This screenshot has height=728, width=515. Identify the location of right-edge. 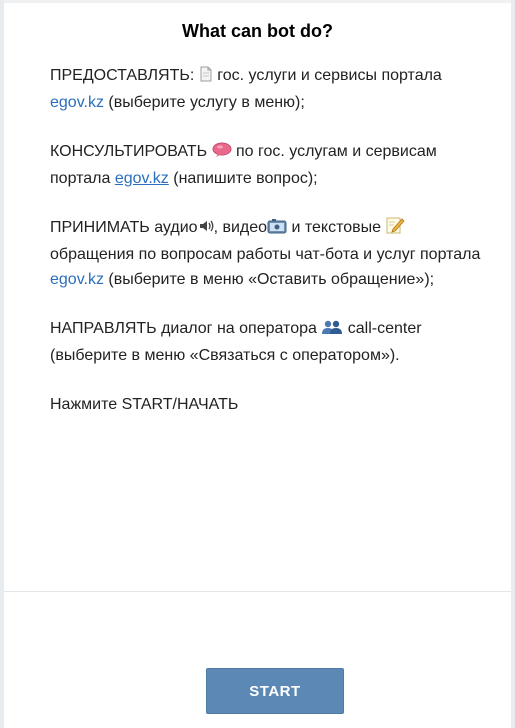
(513, 364).